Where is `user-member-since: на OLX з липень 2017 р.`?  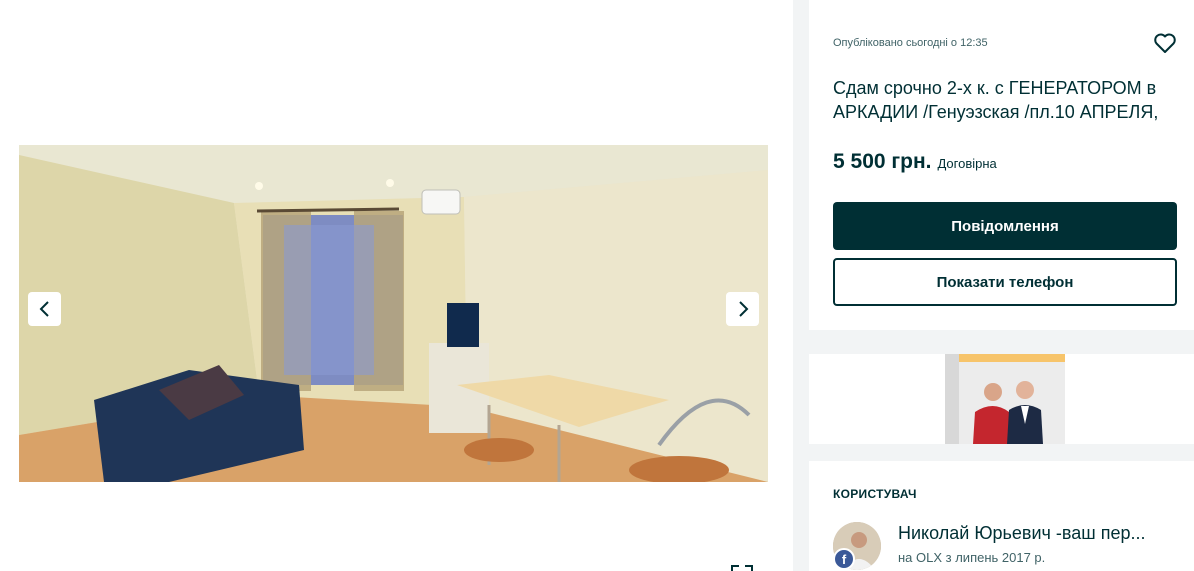
user-member-since: на OLX з липень 2017 р. is located at coordinates (972, 557).